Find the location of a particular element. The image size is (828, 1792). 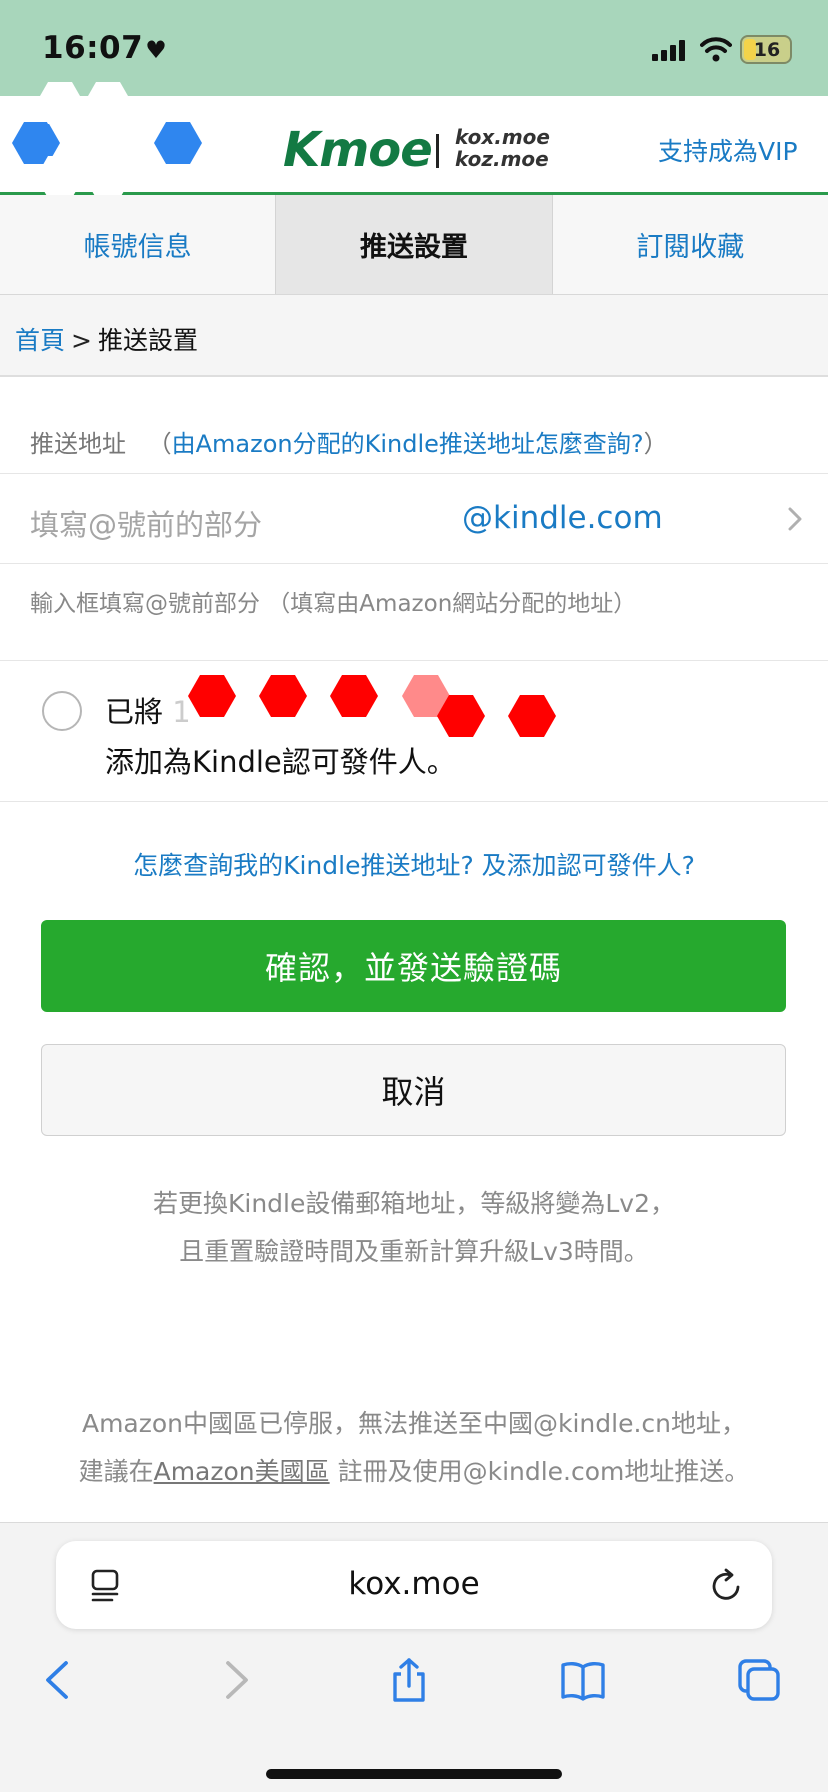

home-indicator is located at coordinates (414, 1774).